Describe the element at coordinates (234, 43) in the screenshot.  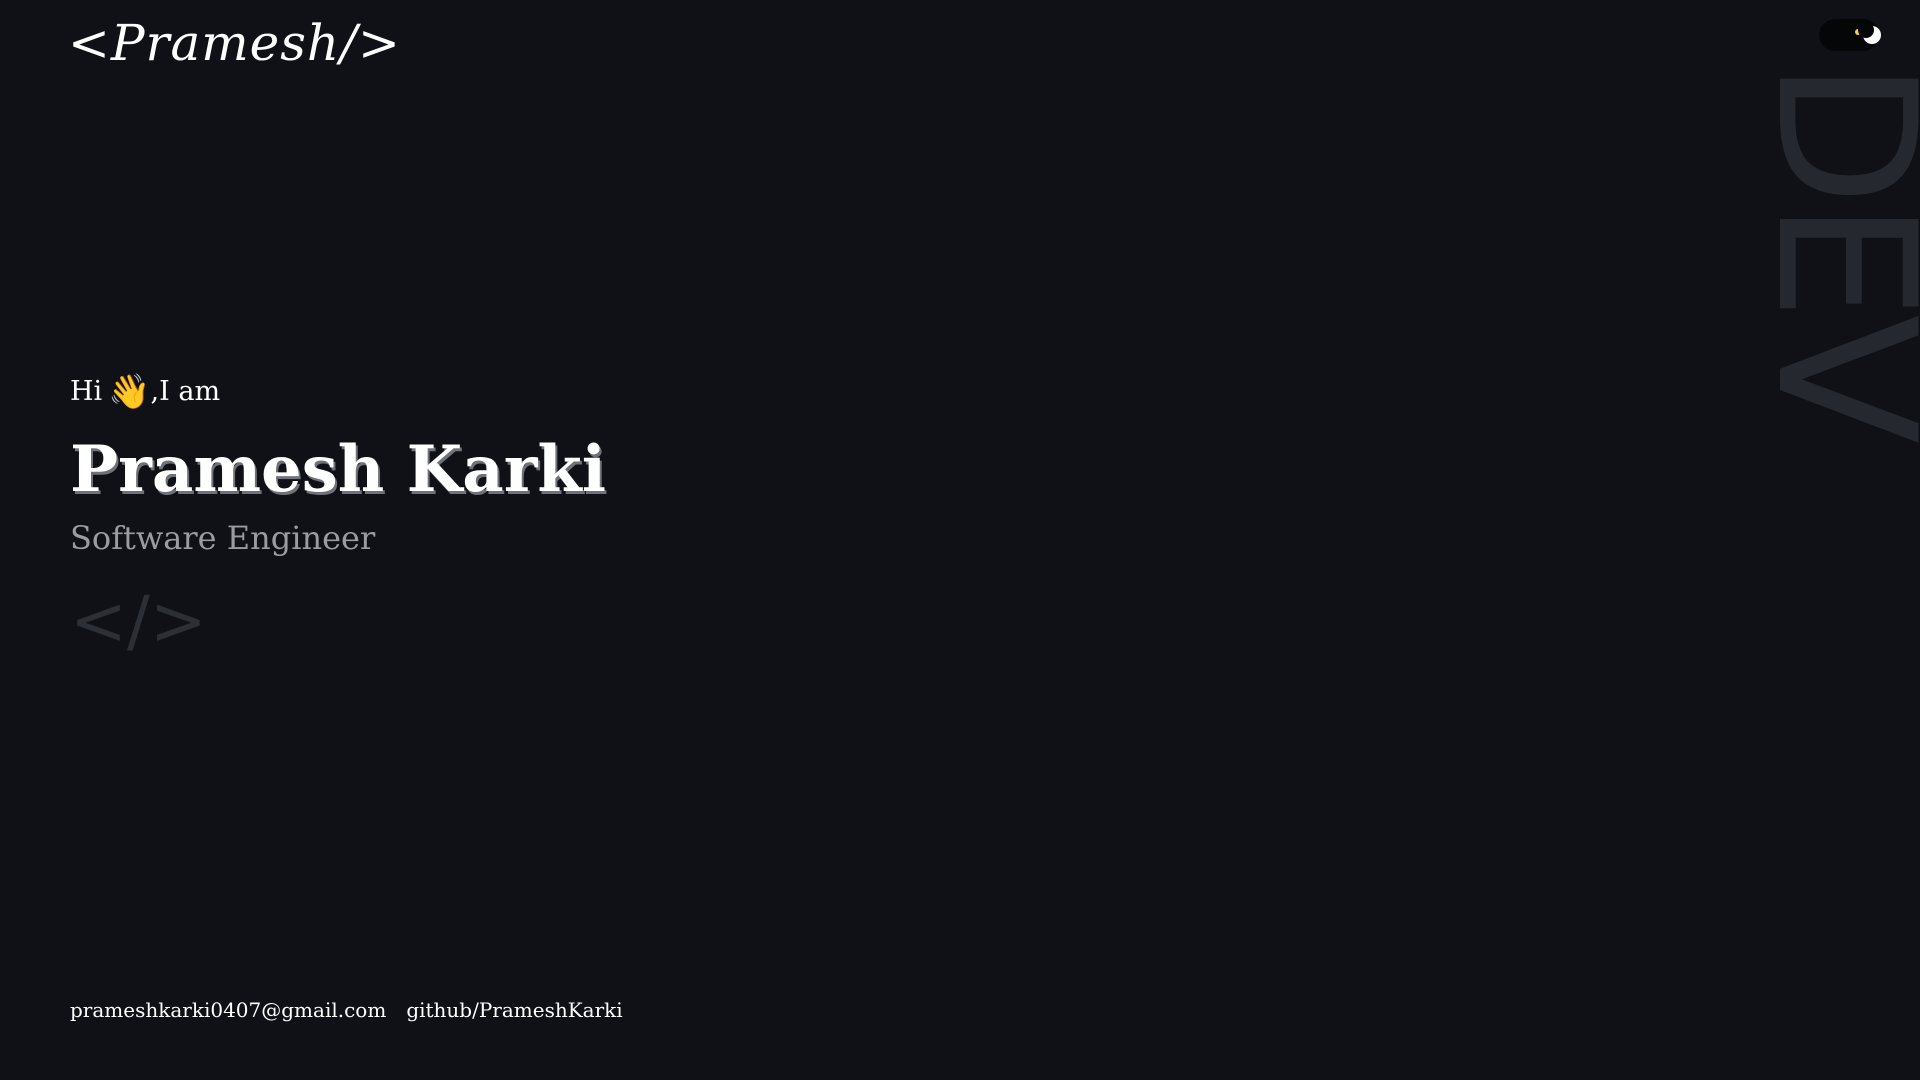
I see `site-logo: <Pramesh/>` at that location.